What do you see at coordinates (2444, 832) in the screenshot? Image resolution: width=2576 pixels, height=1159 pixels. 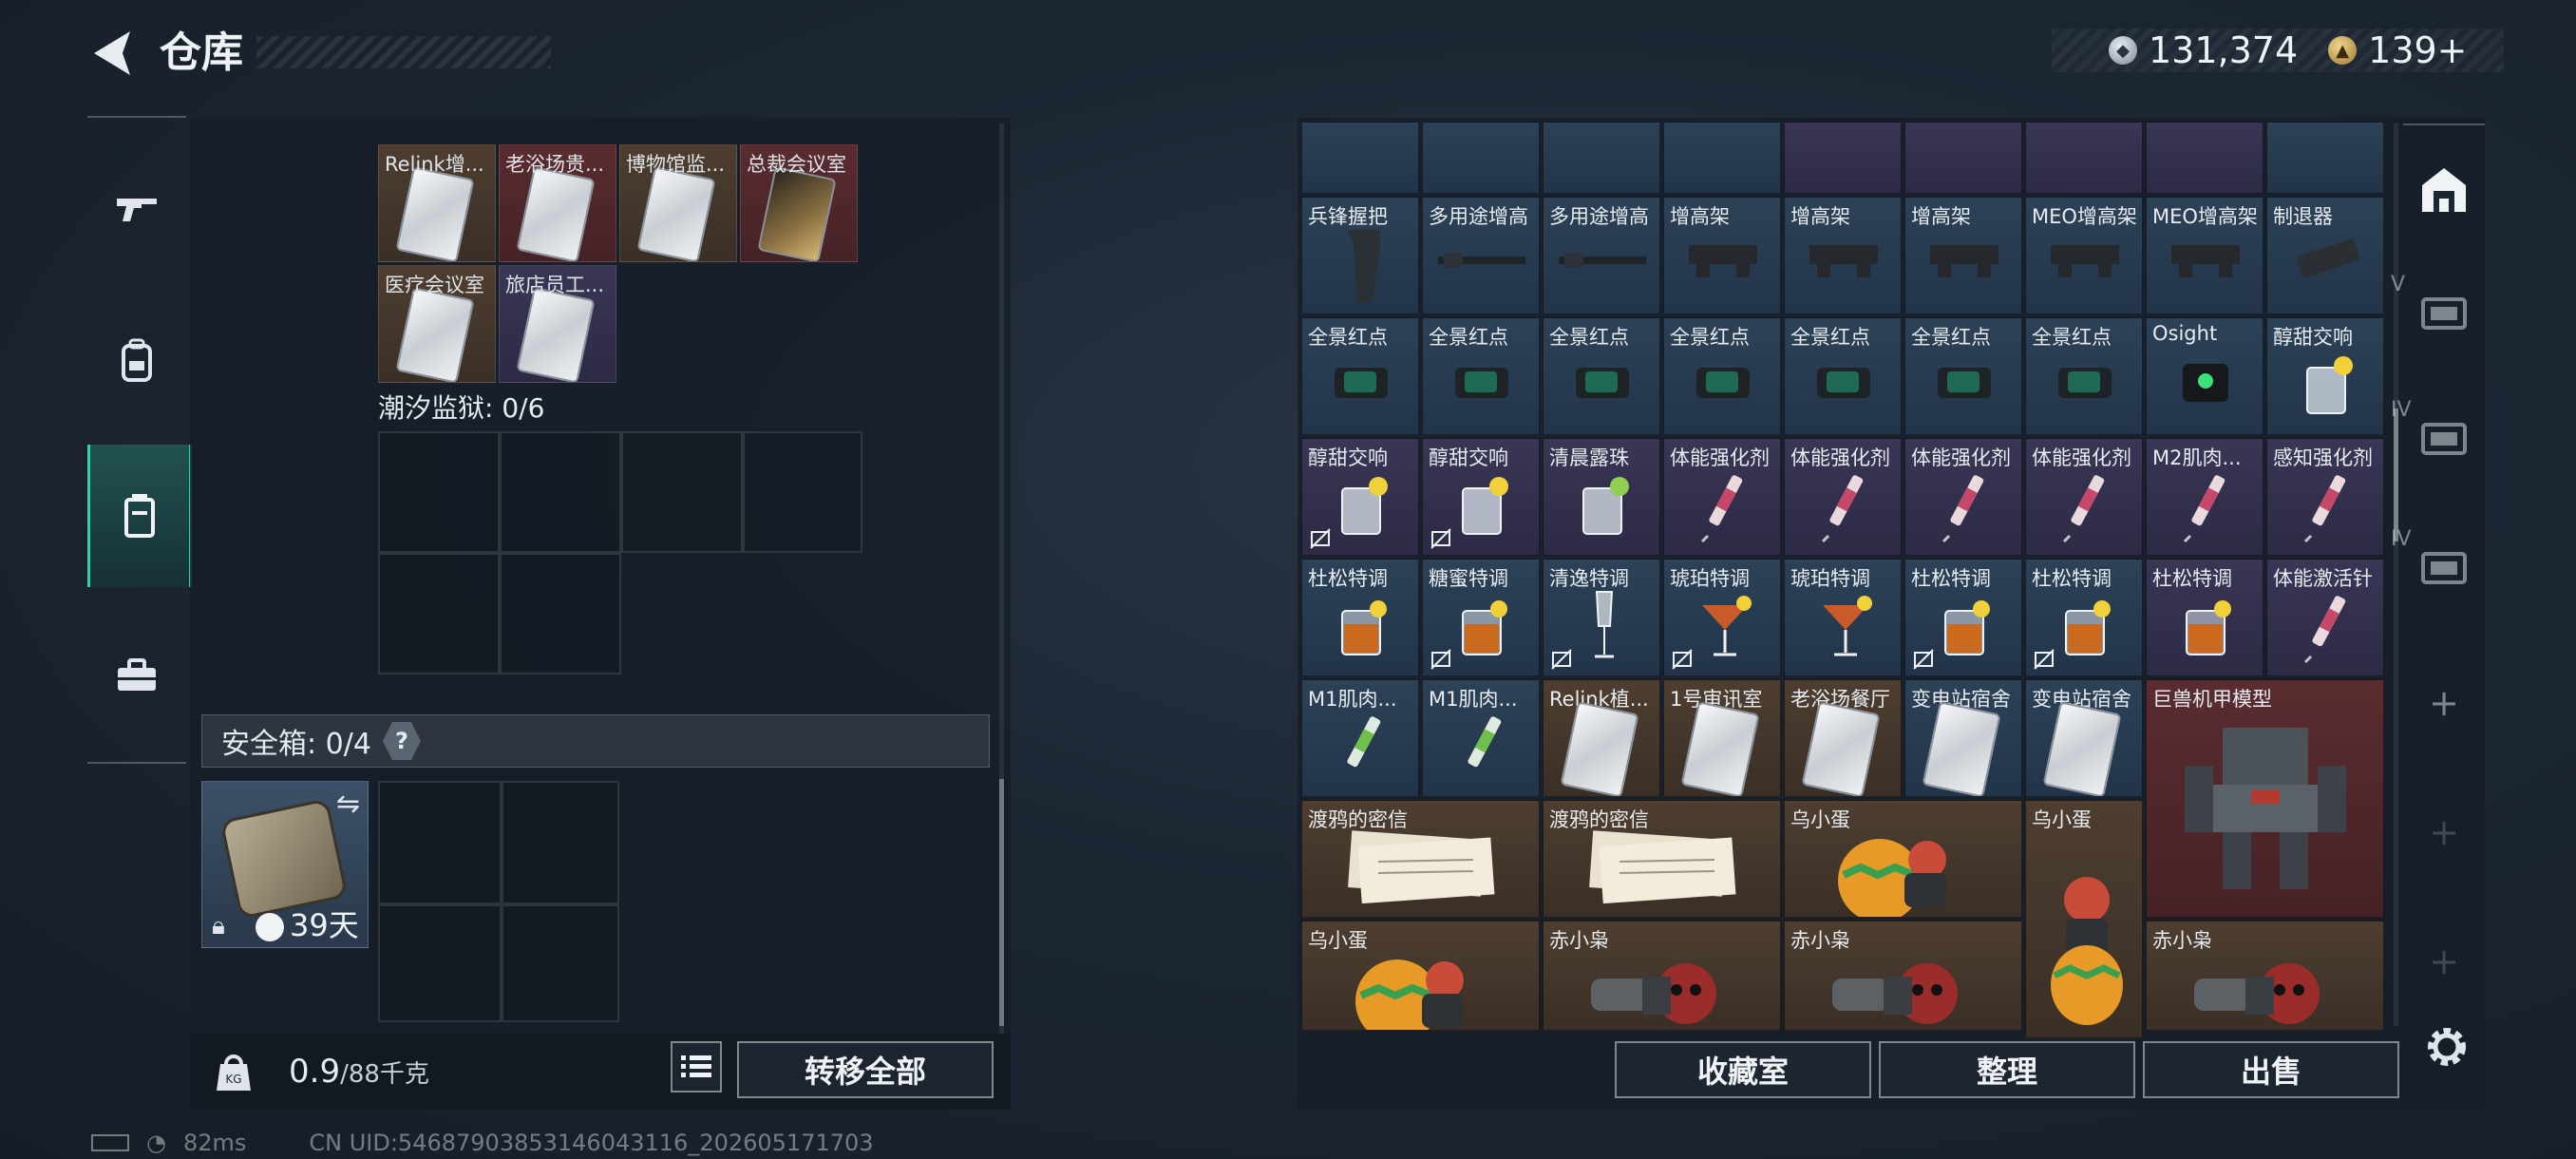 I see `side-add-2: +` at bounding box center [2444, 832].